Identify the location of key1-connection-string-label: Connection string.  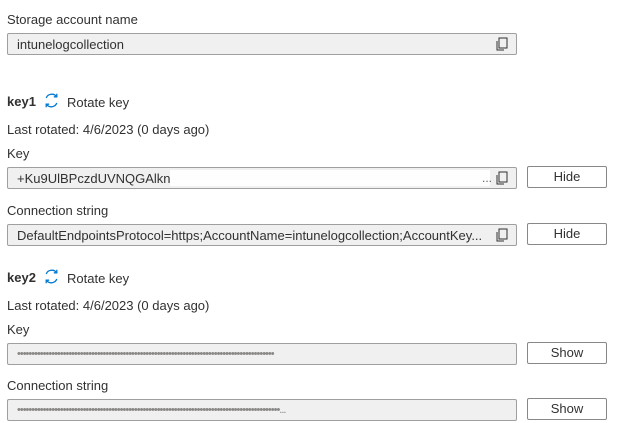
(58, 210).